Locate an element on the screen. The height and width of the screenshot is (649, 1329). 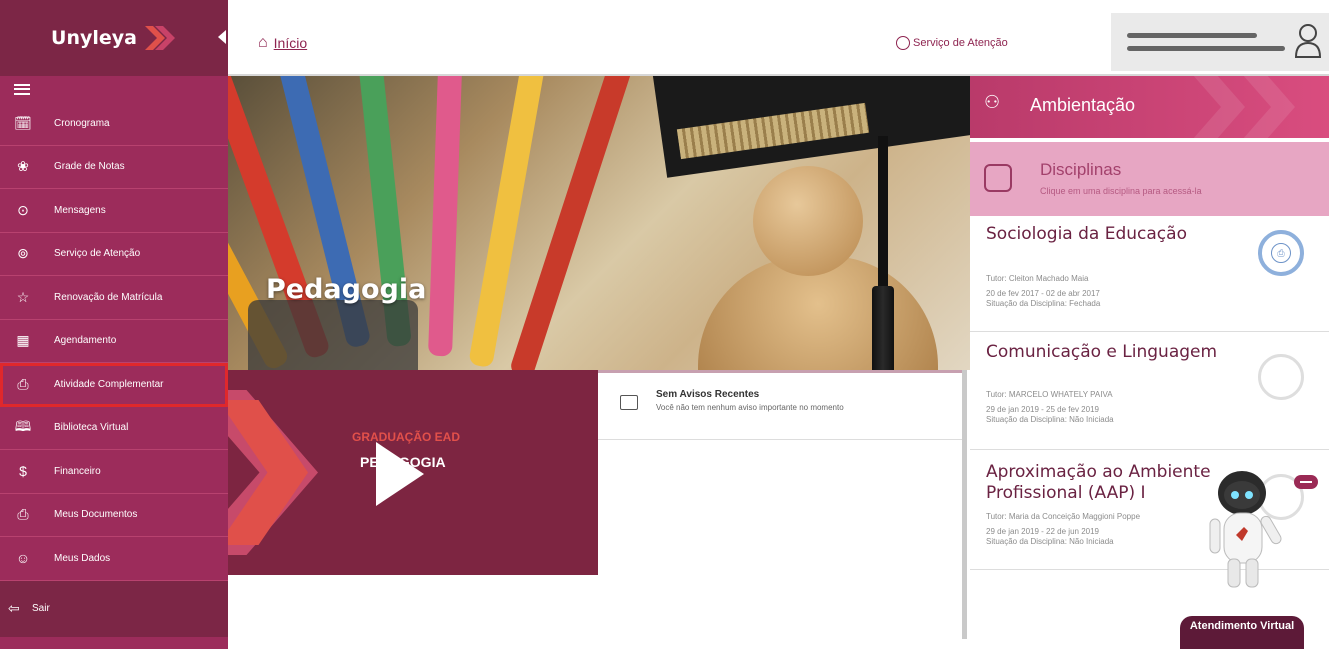
sidebar-item-label: Meus Dados is located at coordinates (82, 558).